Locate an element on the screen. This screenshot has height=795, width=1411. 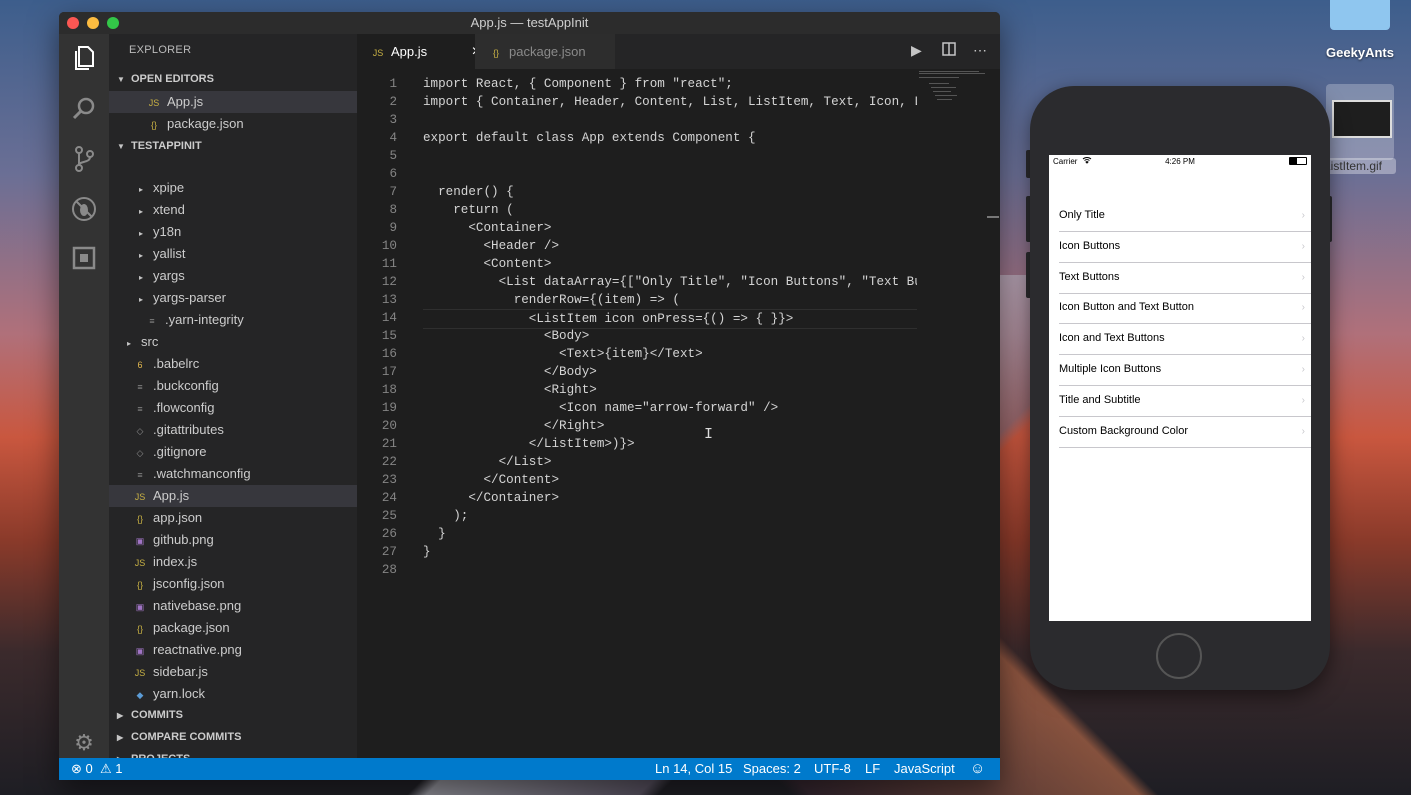
file-tree-item: JS sidebar.js is located at coordinates (233, 672).